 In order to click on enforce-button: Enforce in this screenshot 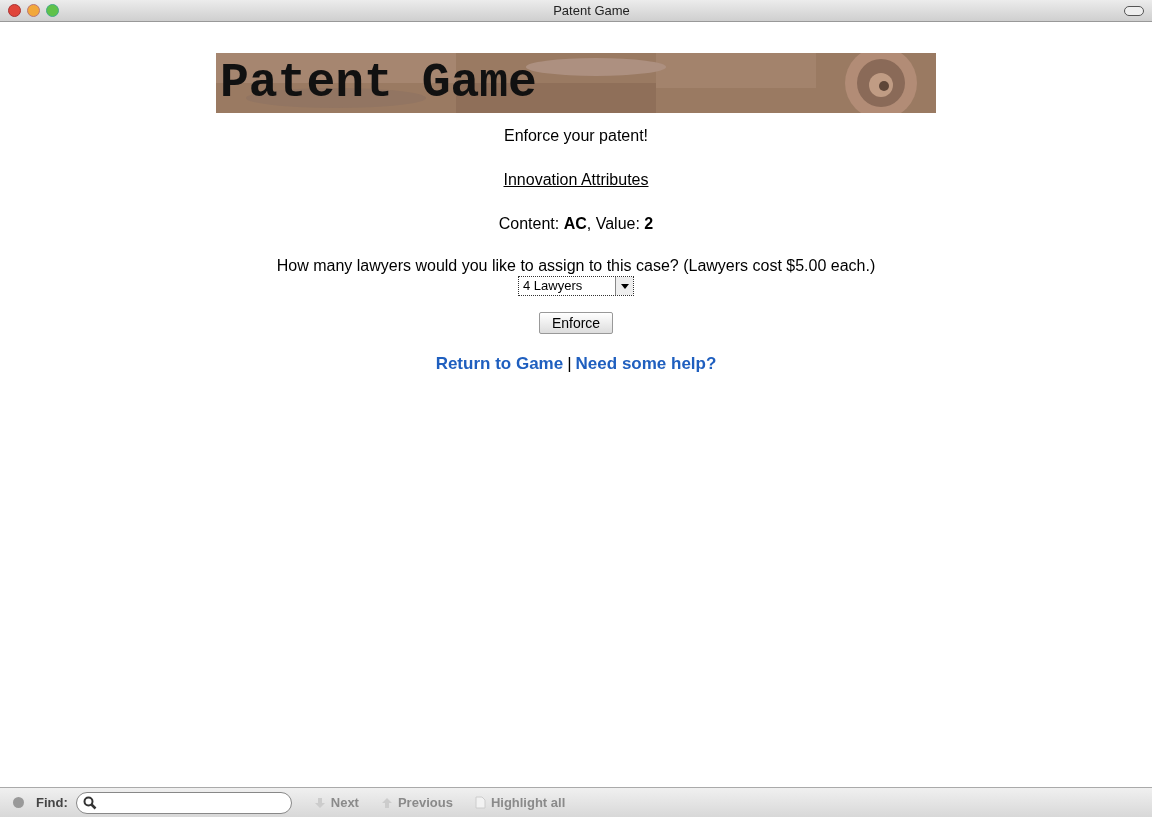, I will do `click(576, 323)`.